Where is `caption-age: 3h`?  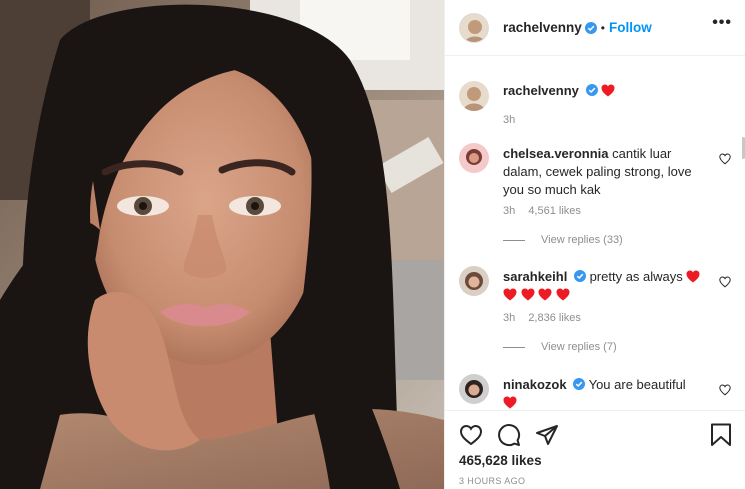
caption-age: 3h is located at coordinates (509, 120).